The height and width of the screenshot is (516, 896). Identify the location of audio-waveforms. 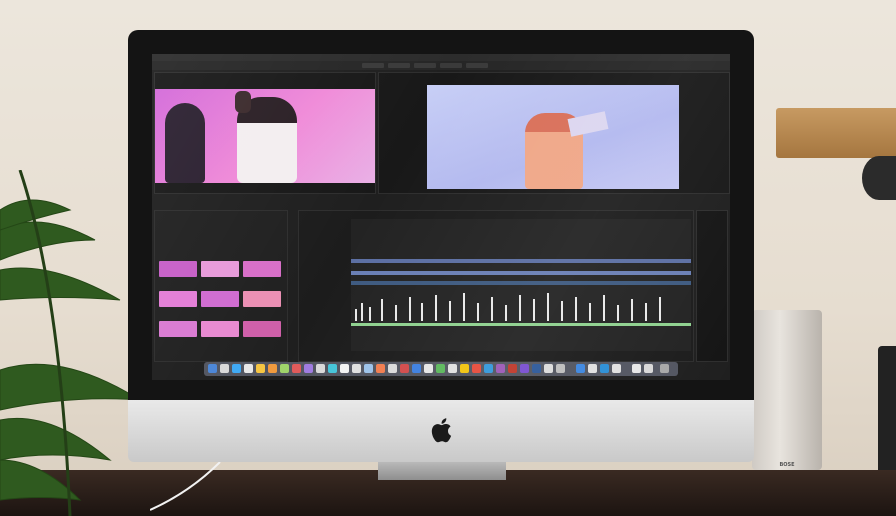
(521, 309).